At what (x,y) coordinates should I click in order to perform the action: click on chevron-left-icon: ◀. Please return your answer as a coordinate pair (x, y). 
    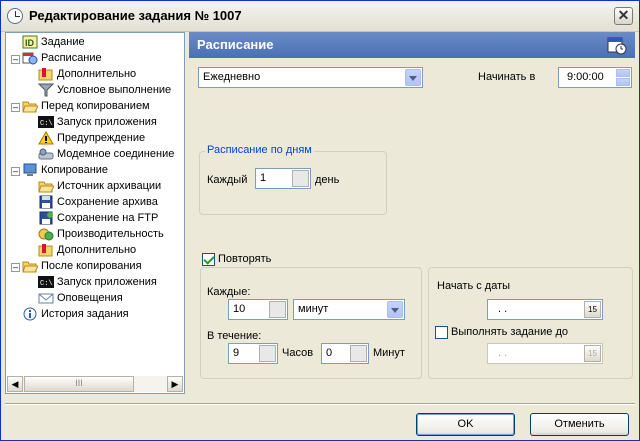
    Looking at the image, I should click on (15, 384).